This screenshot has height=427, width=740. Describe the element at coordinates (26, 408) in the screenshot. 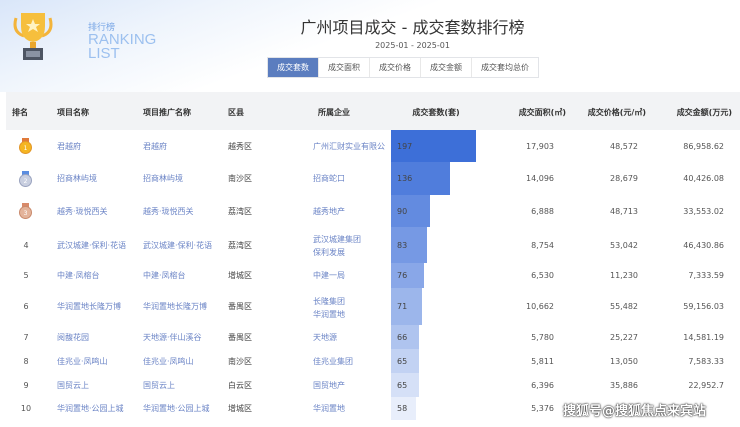

I see `rank-number: 10` at that location.